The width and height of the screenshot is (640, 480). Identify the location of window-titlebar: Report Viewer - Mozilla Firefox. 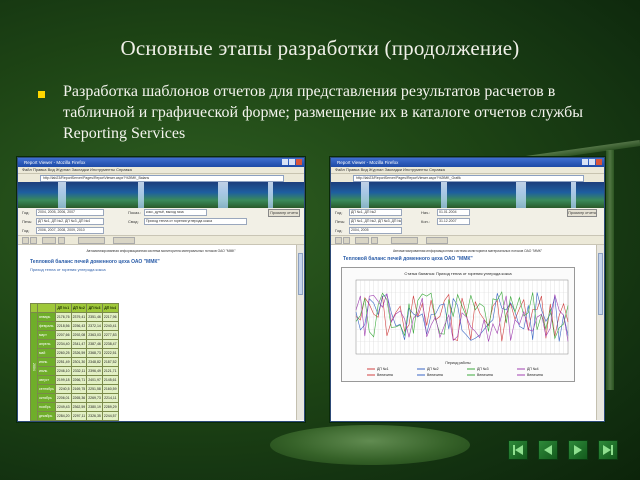
(467, 162).